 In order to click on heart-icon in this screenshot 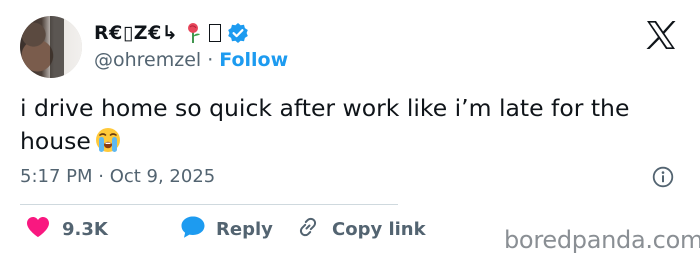, I will do `click(38, 229)`.